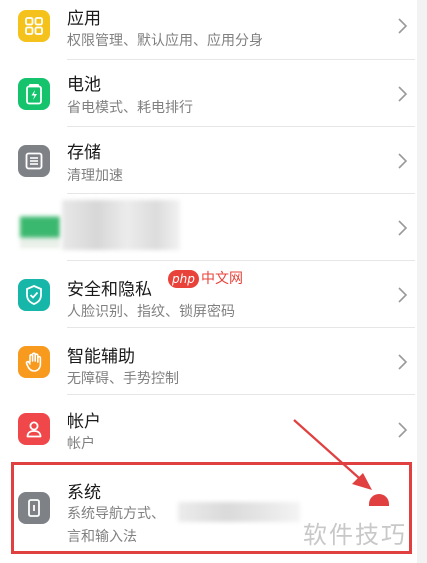 This screenshot has width=427, height=563. Describe the element at coordinates (123, 379) in the screenshot. I see `settings-item-subtitle: 无障碍、手势控制` at that location.